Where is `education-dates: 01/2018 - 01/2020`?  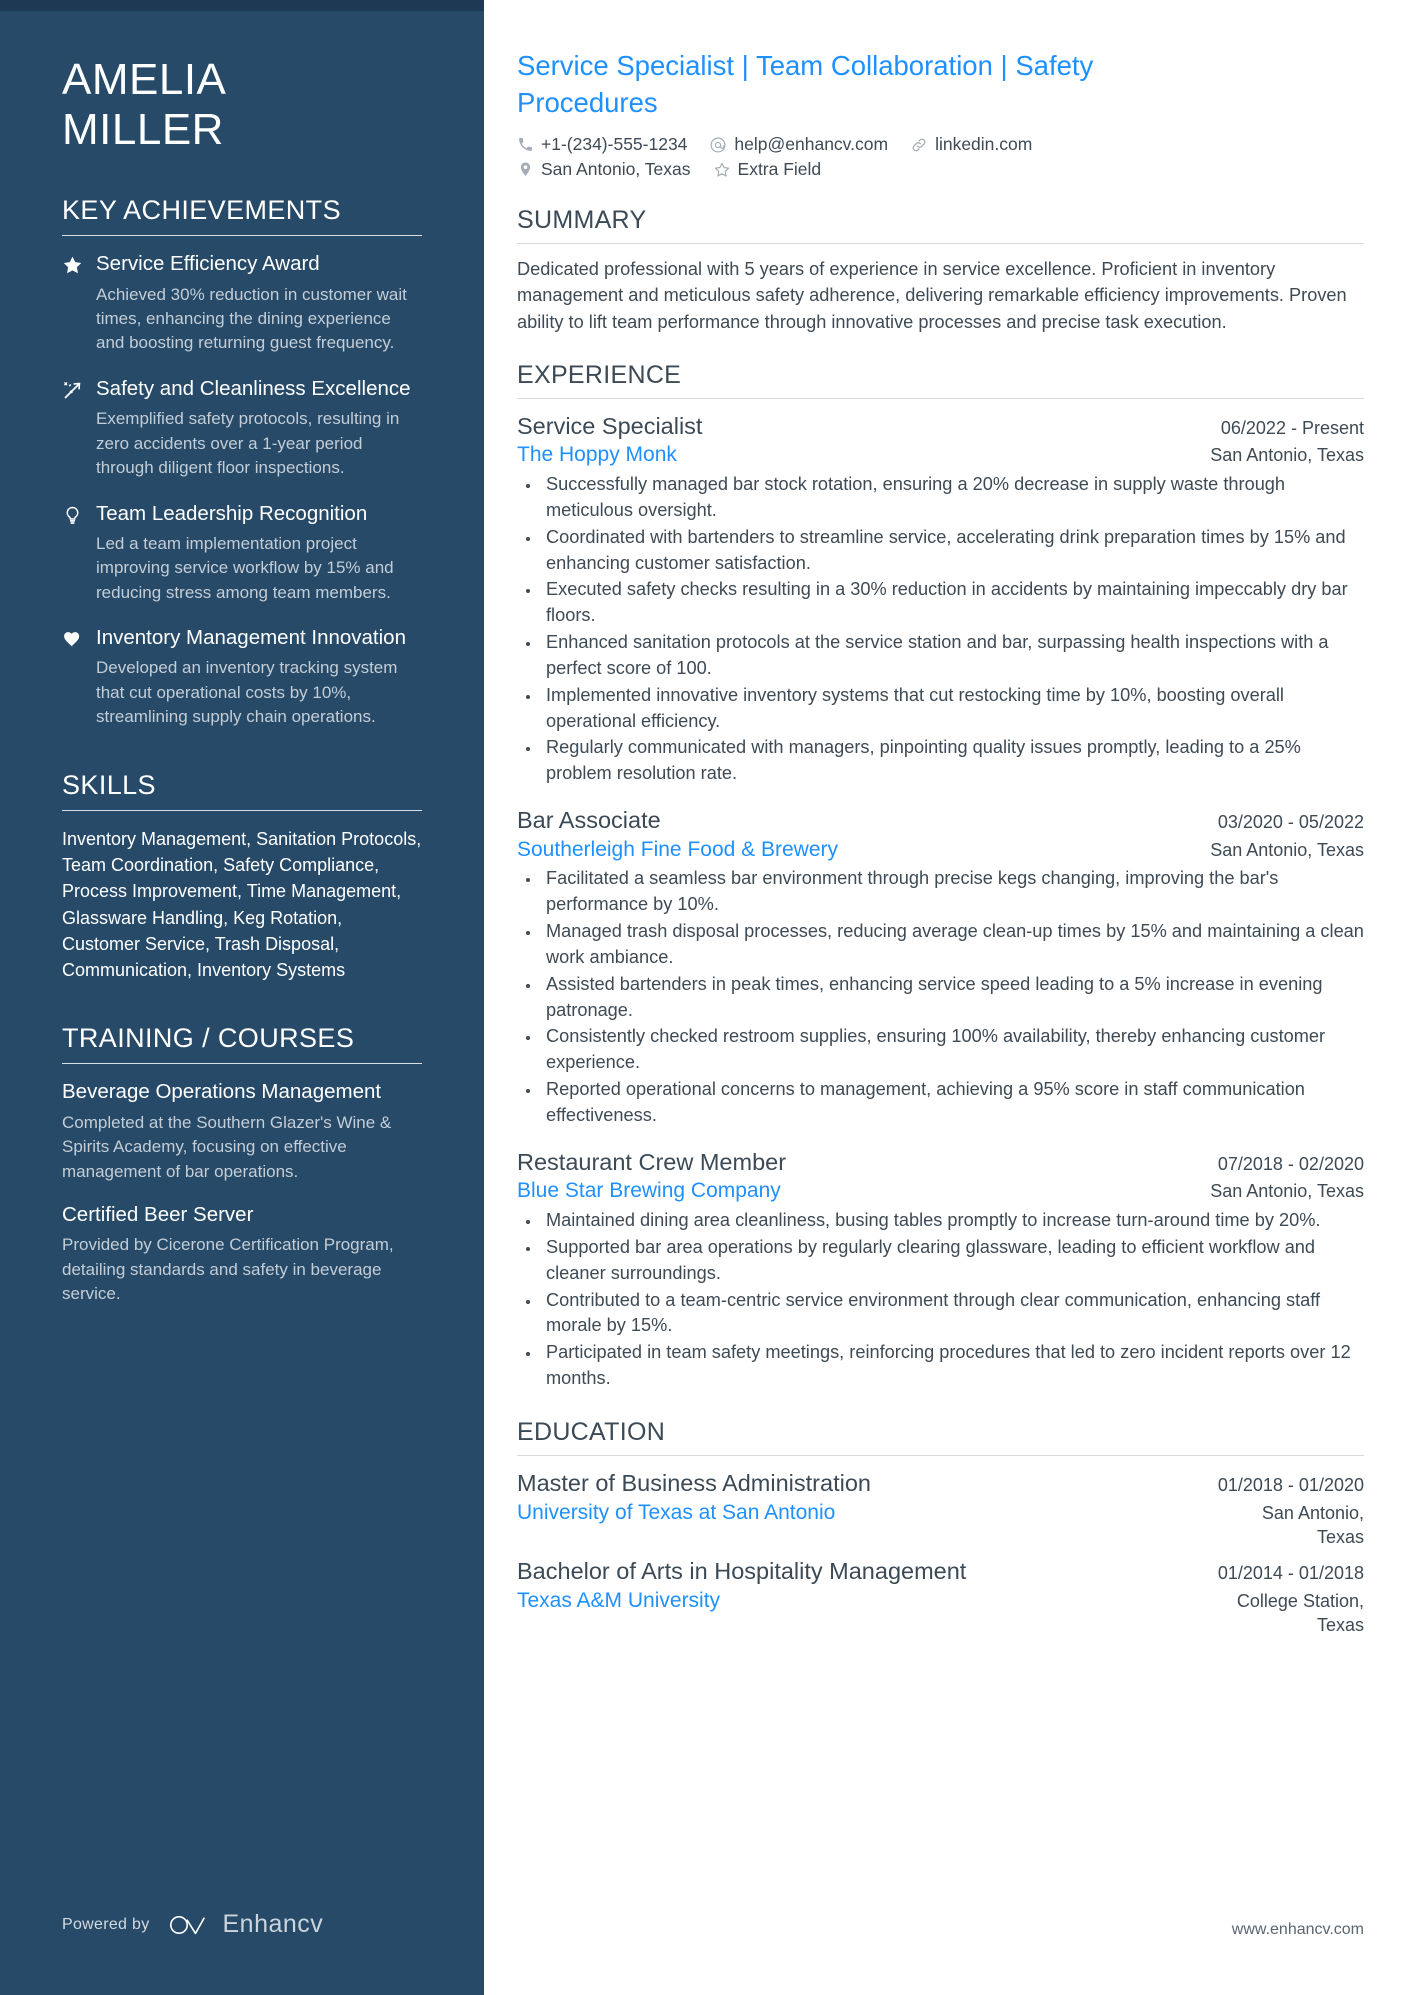
education-dates: 01/2018 - 01/2020 is located at coordinates (1290, 1485).